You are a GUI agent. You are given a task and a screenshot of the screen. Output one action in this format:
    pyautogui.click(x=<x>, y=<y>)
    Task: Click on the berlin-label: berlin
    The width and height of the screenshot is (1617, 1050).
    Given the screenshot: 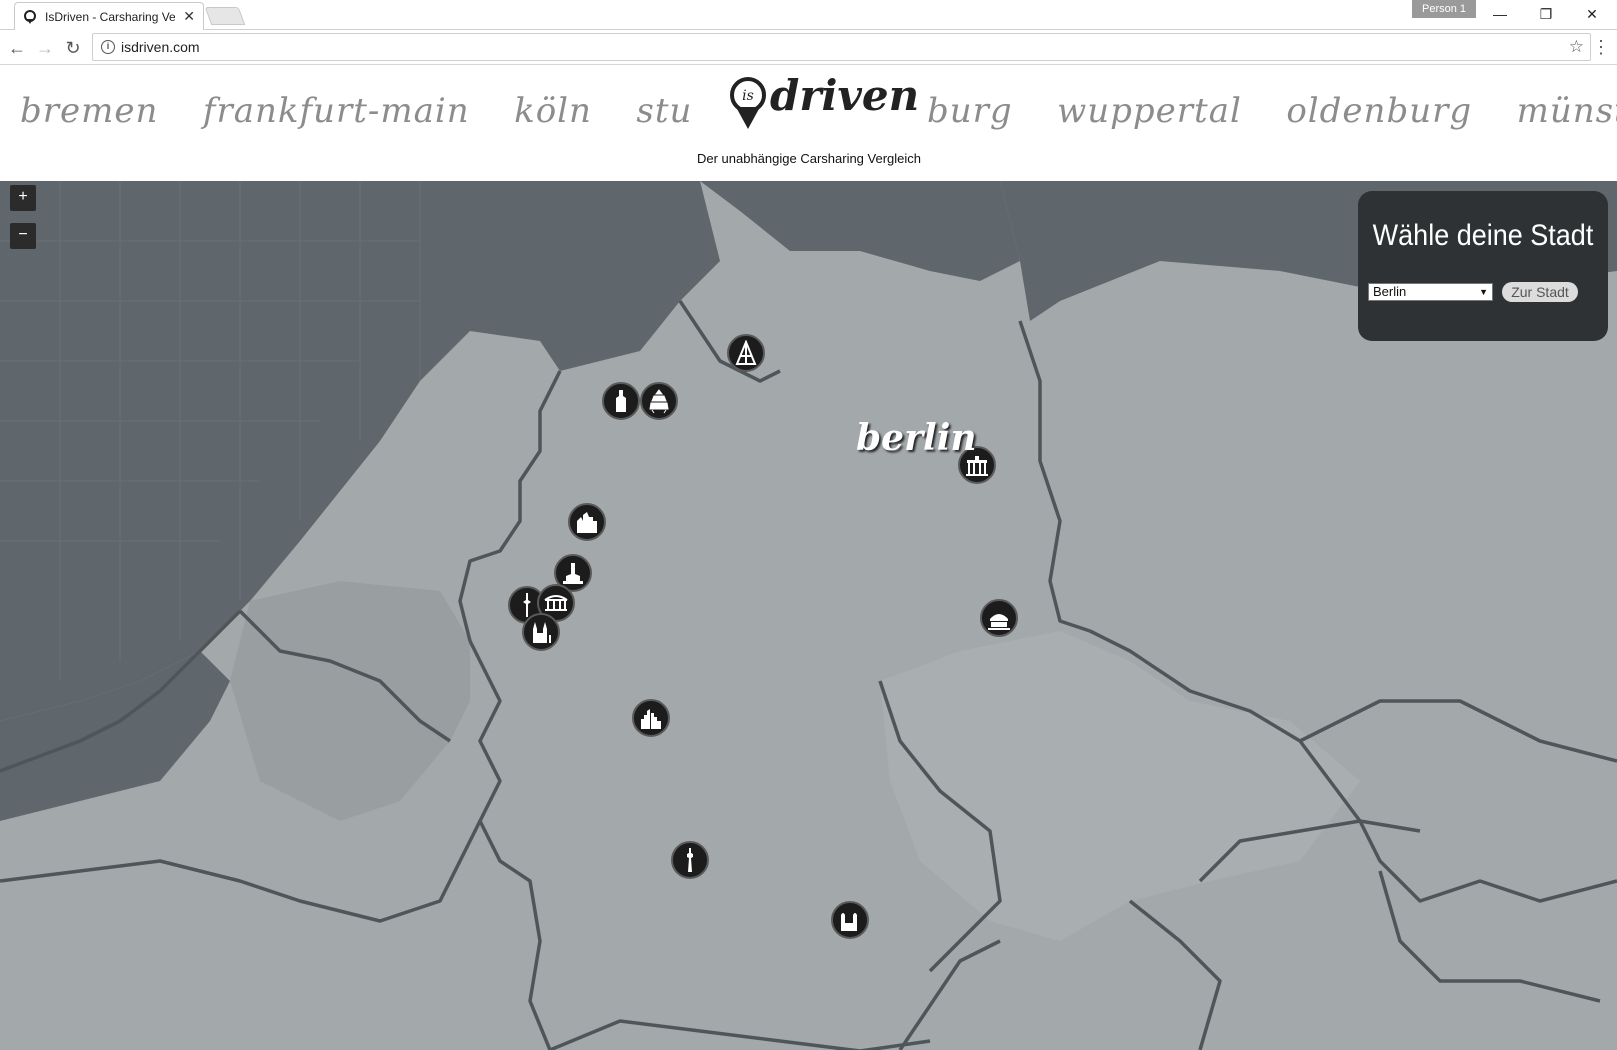 What is the action you would take?
    pyautogui.click(x=916, y=438)
    